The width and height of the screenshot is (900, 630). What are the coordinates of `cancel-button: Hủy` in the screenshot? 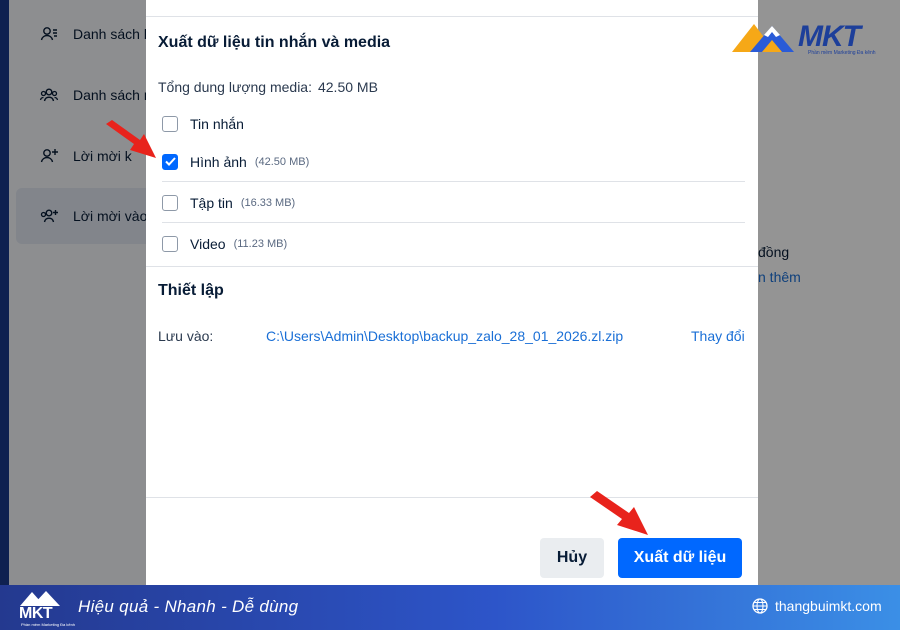 It's located at (572, 558).